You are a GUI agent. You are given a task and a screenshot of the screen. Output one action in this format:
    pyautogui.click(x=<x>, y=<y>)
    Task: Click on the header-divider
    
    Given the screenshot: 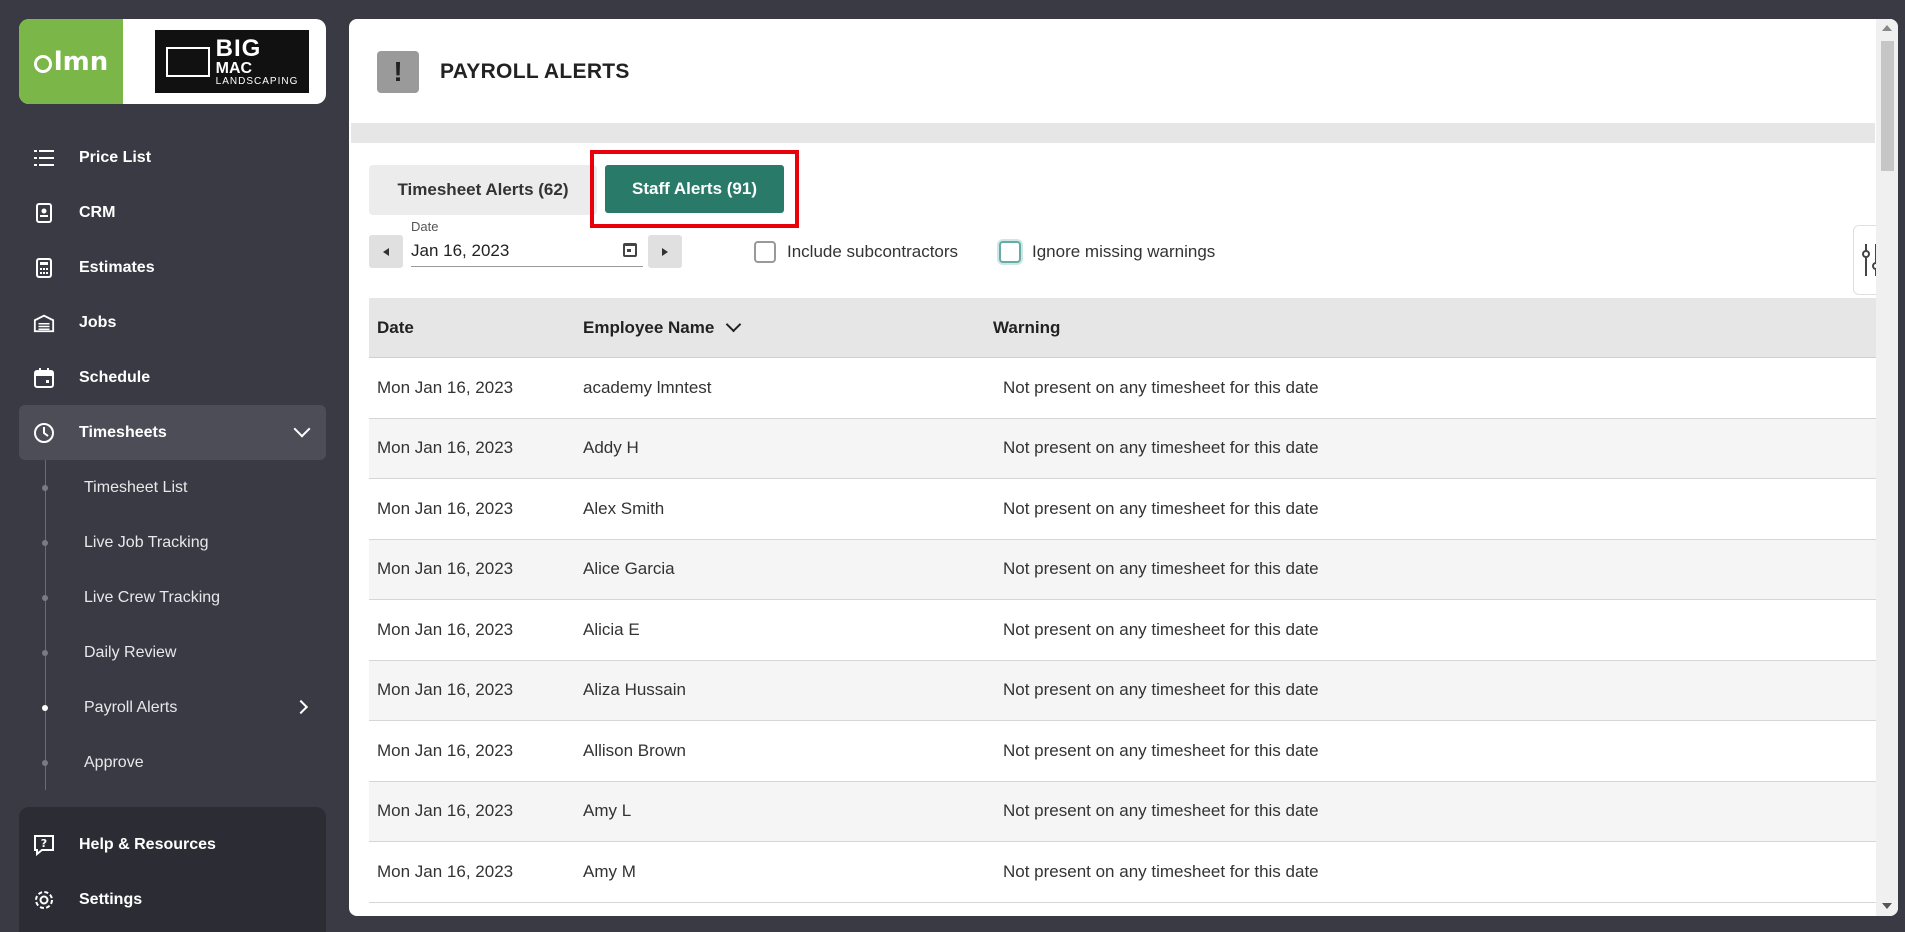 What is the action you would take?
    pyautogui.click(x=1113, y=133)
    